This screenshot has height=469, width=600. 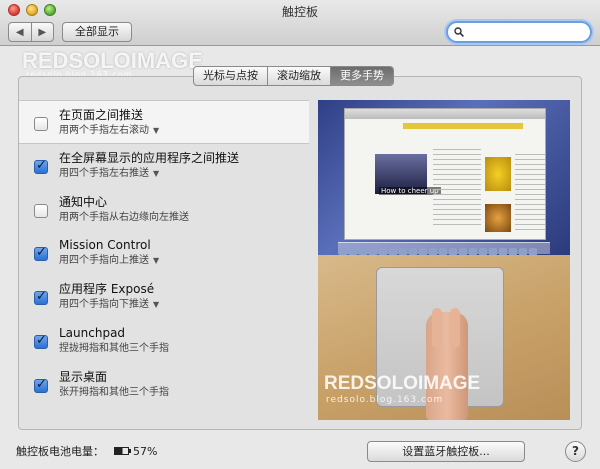 I want to click on show-desktop-checkbox, so click(x=41, y=385).